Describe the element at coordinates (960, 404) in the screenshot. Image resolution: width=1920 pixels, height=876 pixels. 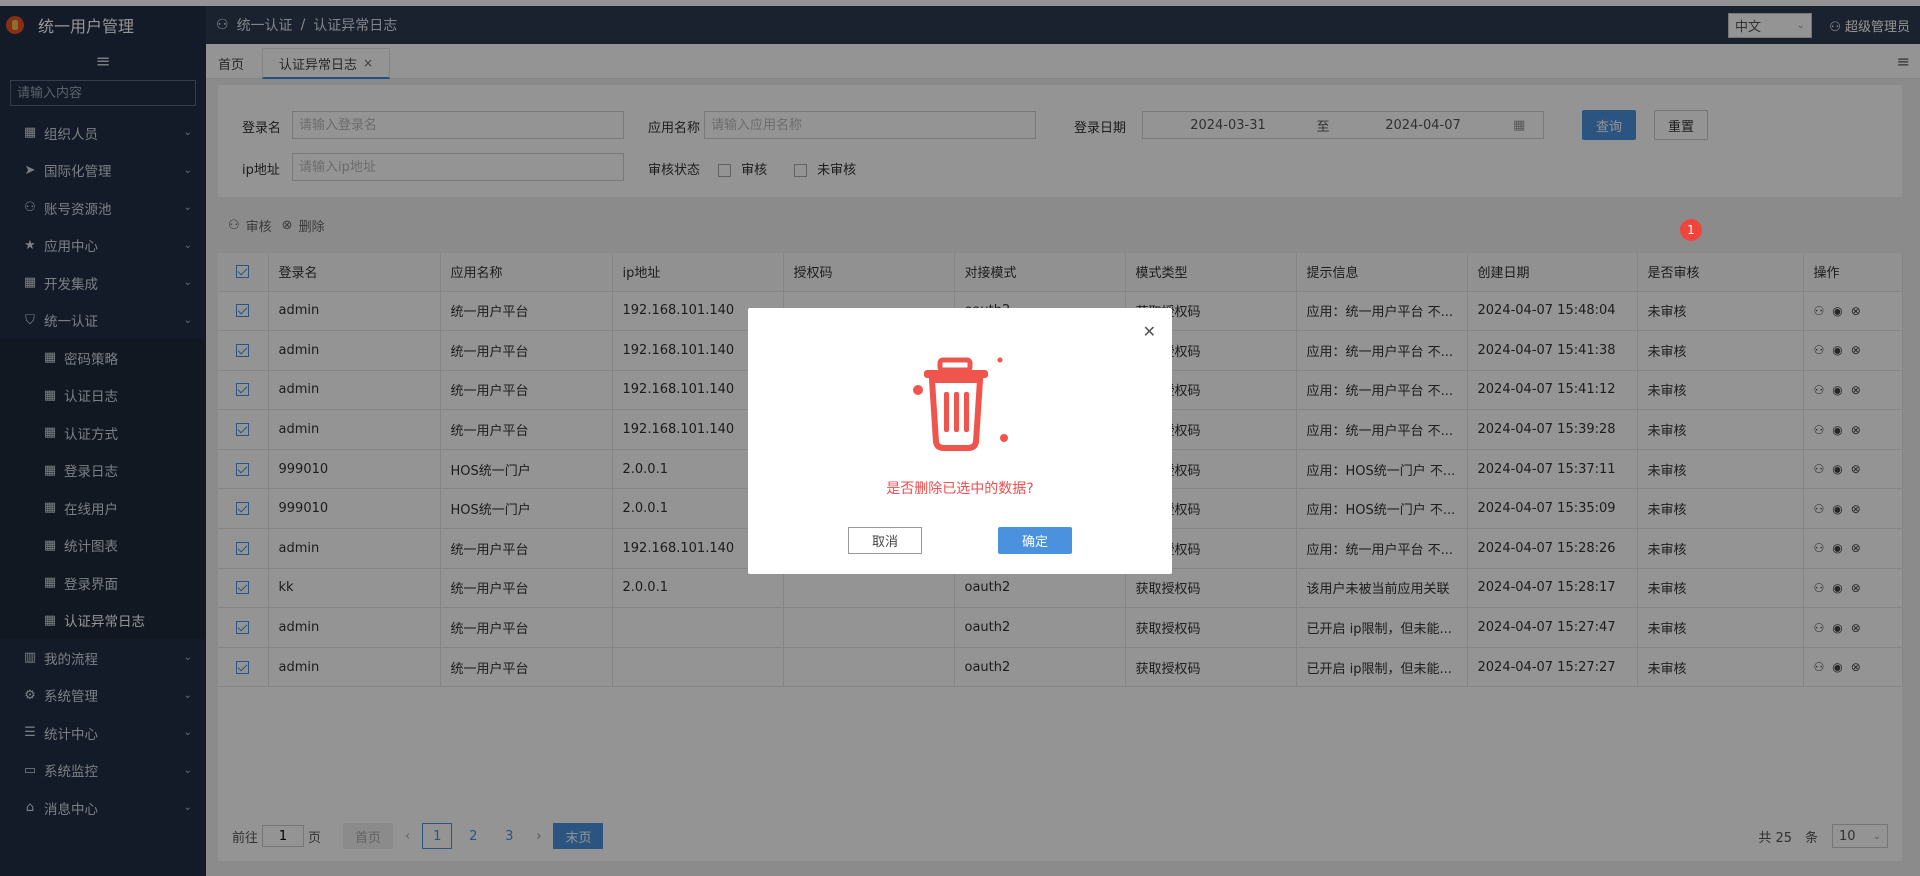
I see `trash-icon` at that location.